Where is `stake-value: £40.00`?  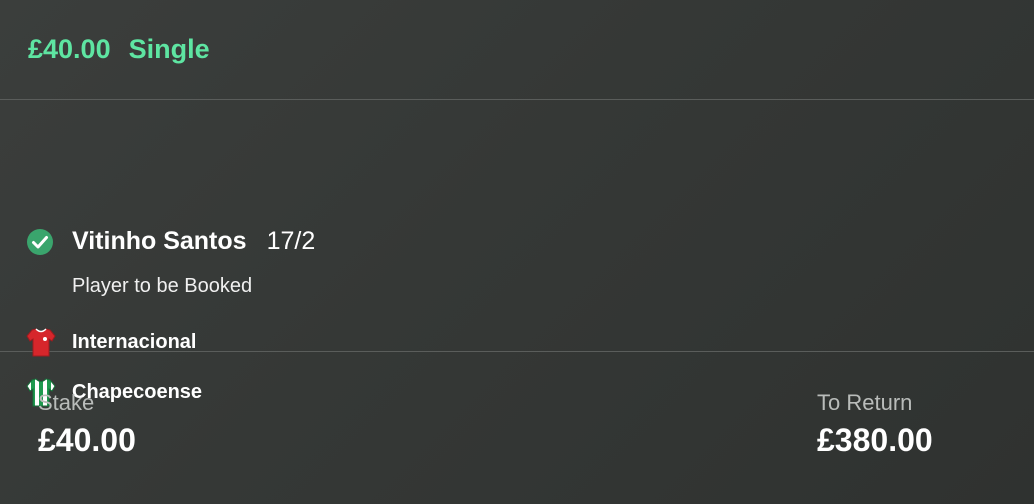
stake-value: £40.00 is located at coordinates (87, 440).